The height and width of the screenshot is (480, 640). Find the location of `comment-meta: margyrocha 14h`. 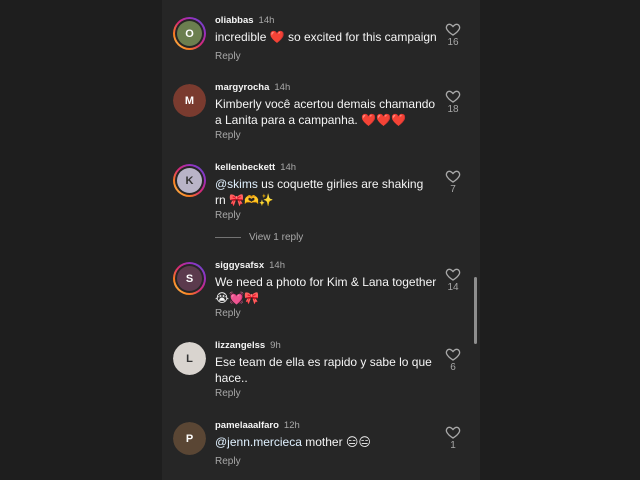

comment-meta: margyrocha 14h is located at coordinates (252, 87).